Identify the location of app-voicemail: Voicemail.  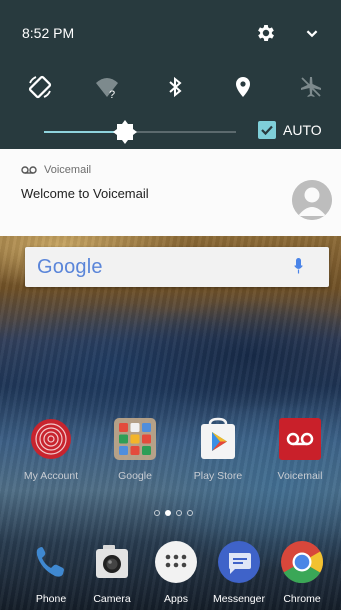
(300, 449).